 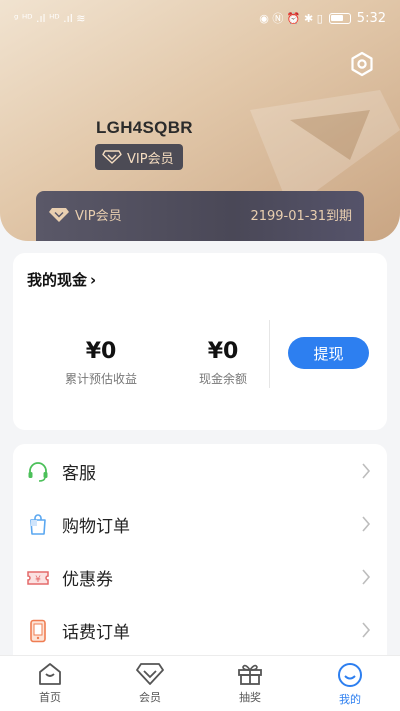 What do you see at coordinates (50, 697) in the screenshot?
I see `tab-label: 首页` at bounding box center [50, 697].